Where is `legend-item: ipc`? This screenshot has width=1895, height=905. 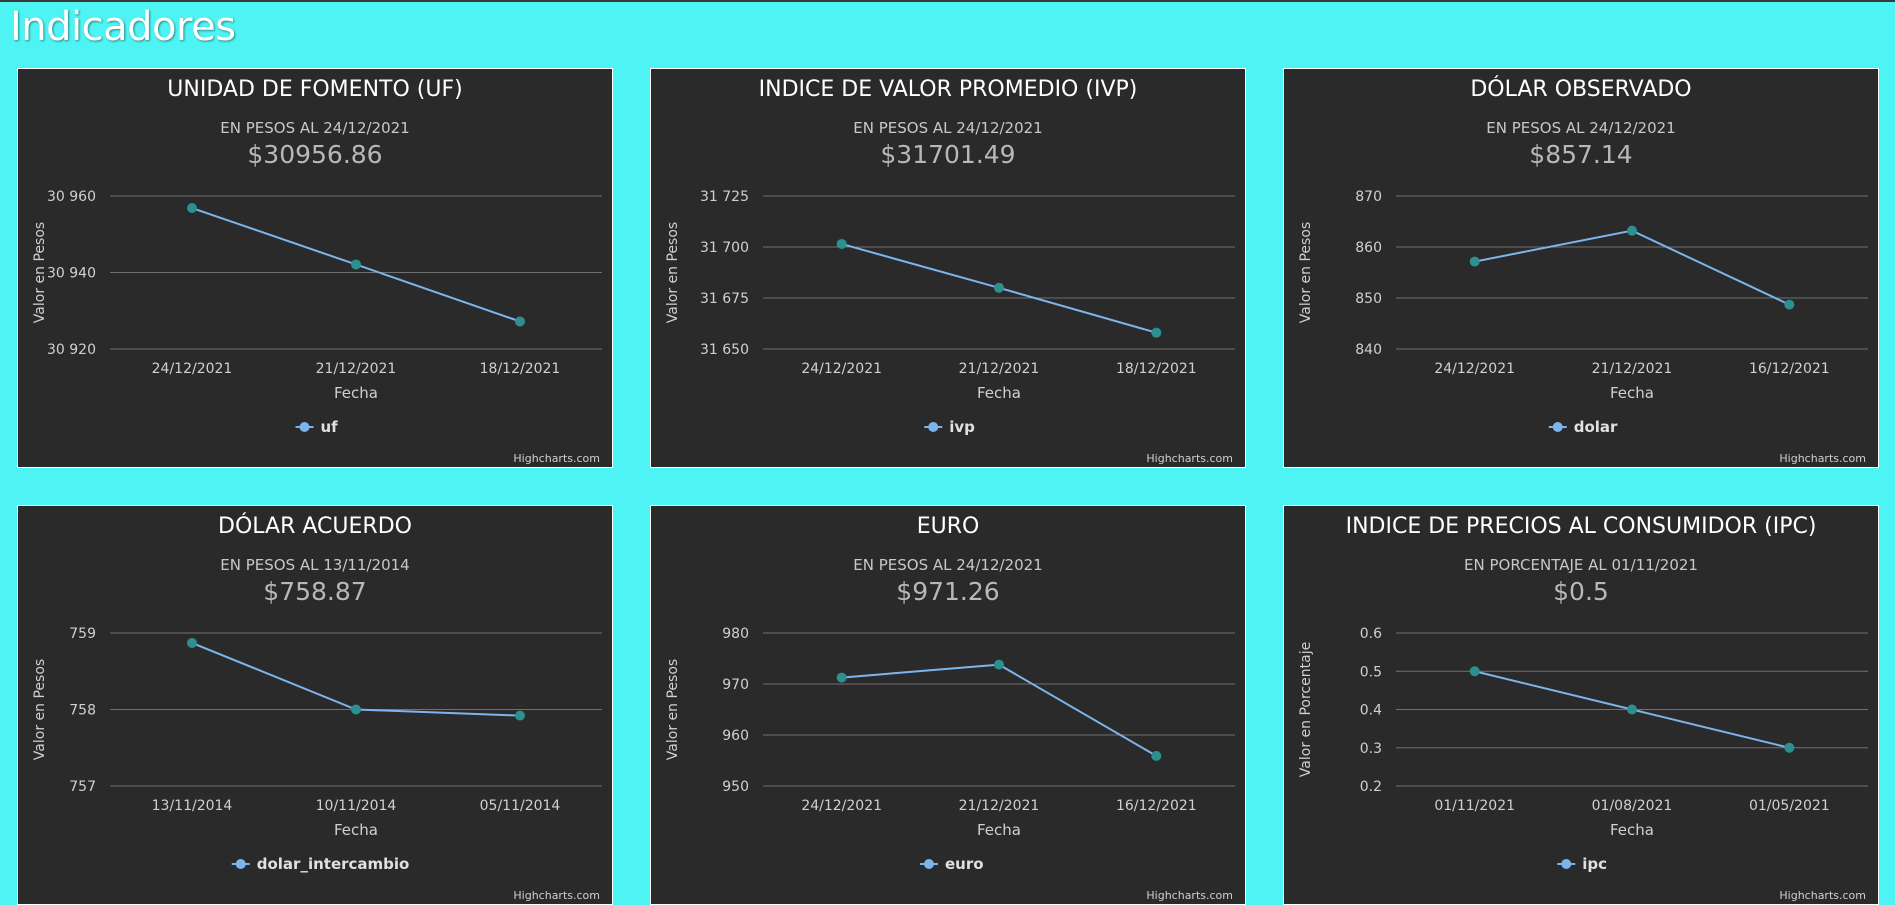
legend-item: ipc is located at coordinates (1594, 864).